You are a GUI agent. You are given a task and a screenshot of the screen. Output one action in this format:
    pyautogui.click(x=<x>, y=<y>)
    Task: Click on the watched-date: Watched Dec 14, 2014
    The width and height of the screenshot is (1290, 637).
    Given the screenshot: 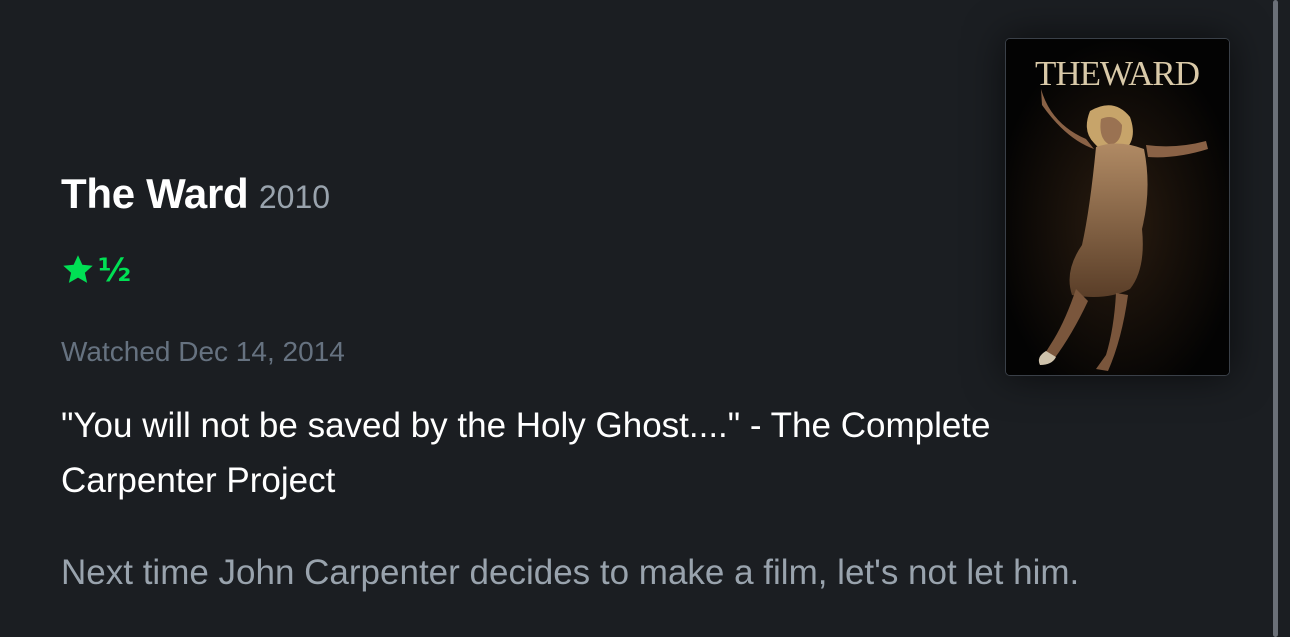 What is the action you would take?
    pyautogui.click(x=203, y=351)
    